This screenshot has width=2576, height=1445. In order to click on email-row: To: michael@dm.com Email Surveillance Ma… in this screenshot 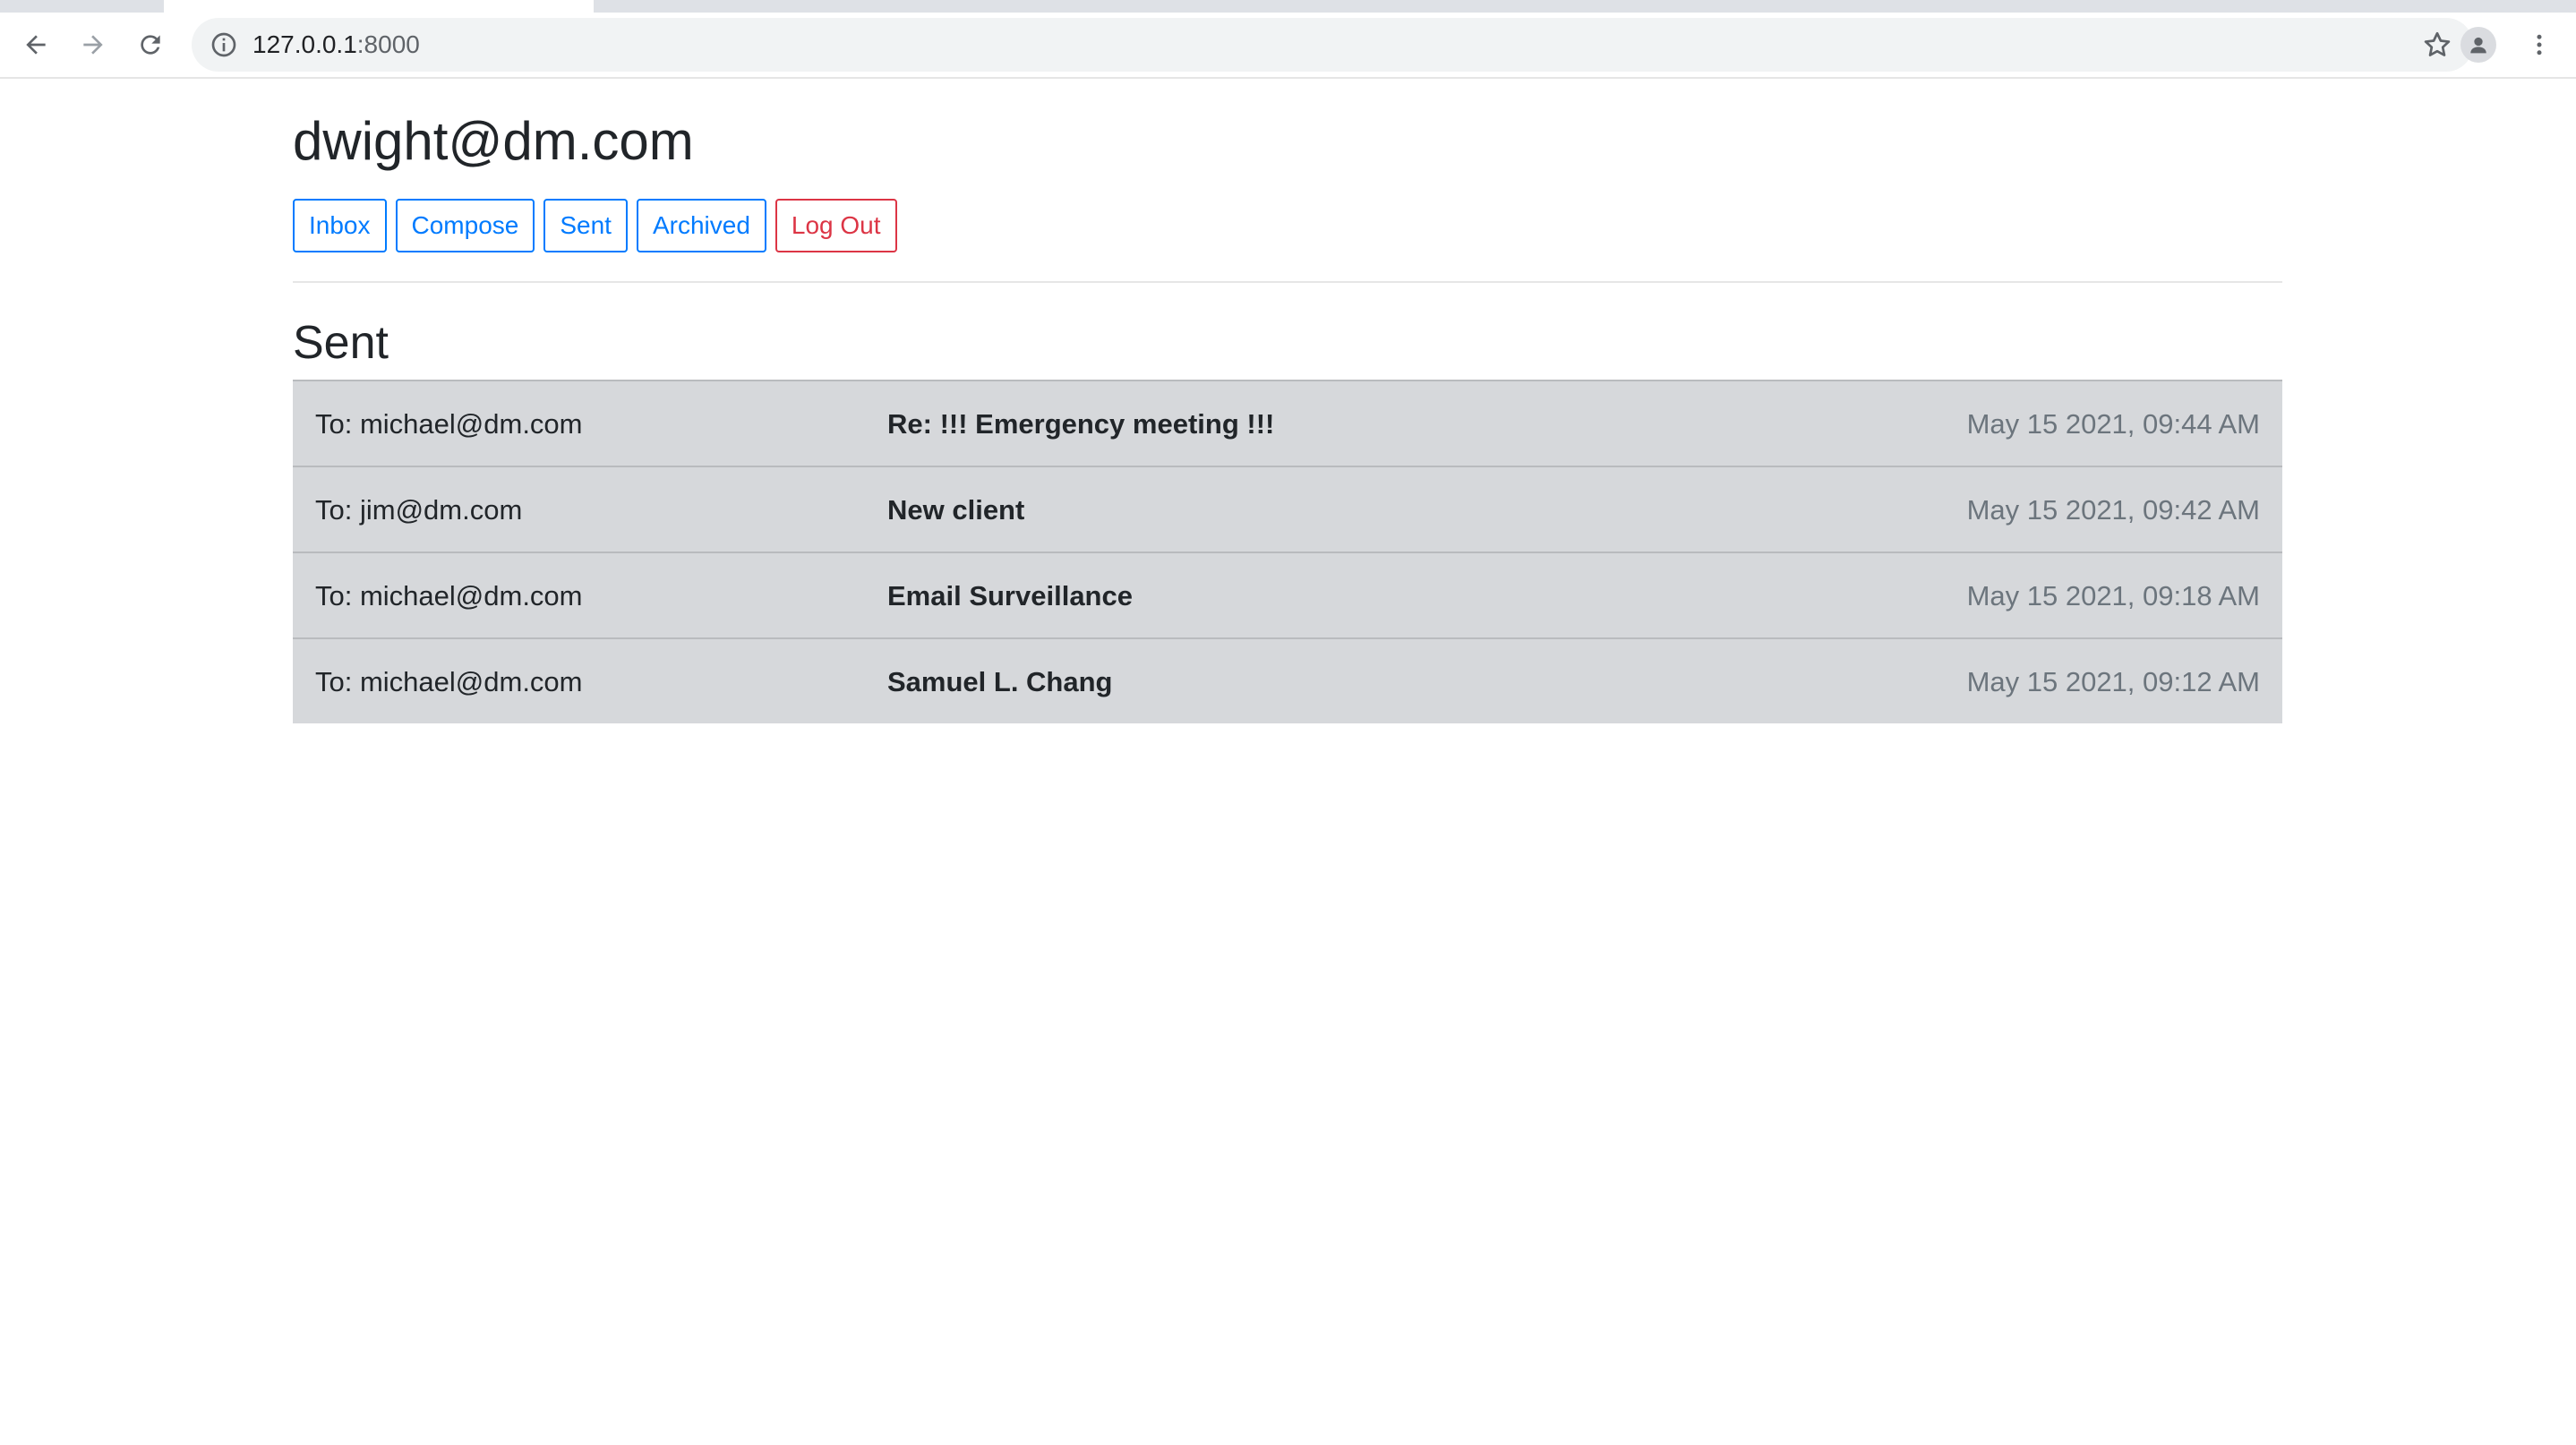, I will do `click(1287, 594)`.